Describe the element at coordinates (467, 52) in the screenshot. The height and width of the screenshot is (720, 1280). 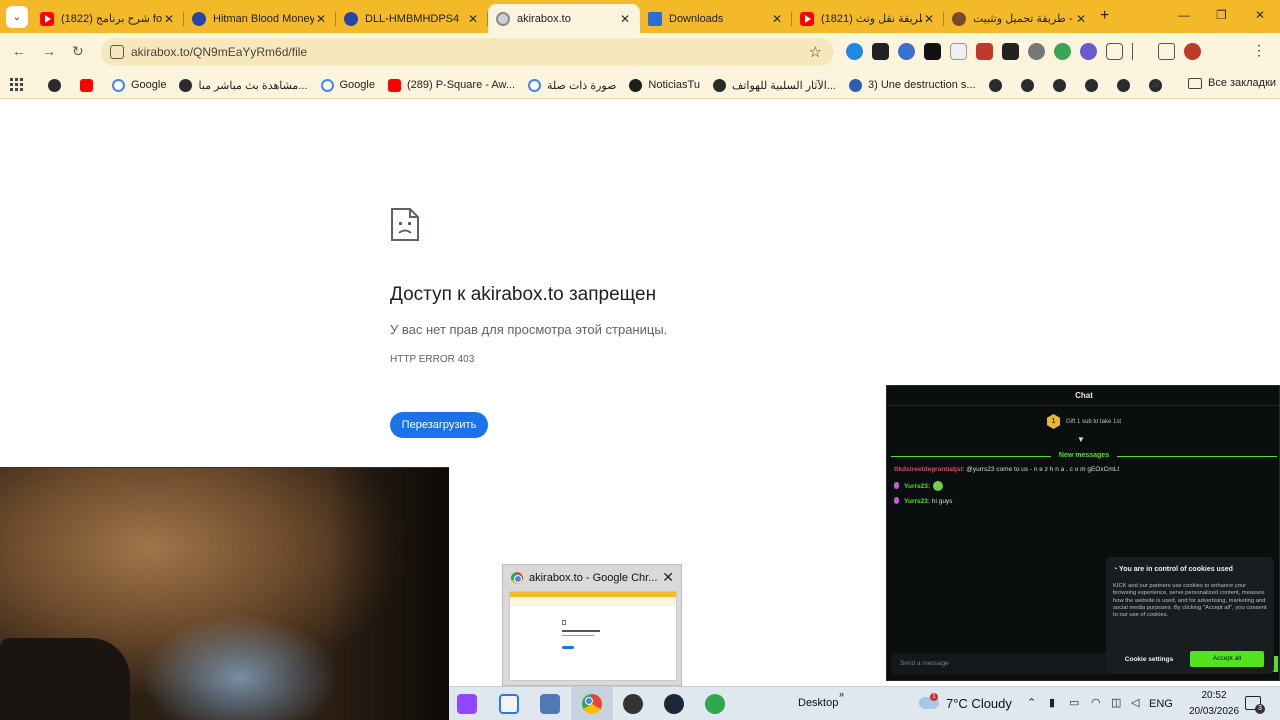
I see `address-bar: akirabox.to/QN9mEaYyRm6d/file ☆` at that location.